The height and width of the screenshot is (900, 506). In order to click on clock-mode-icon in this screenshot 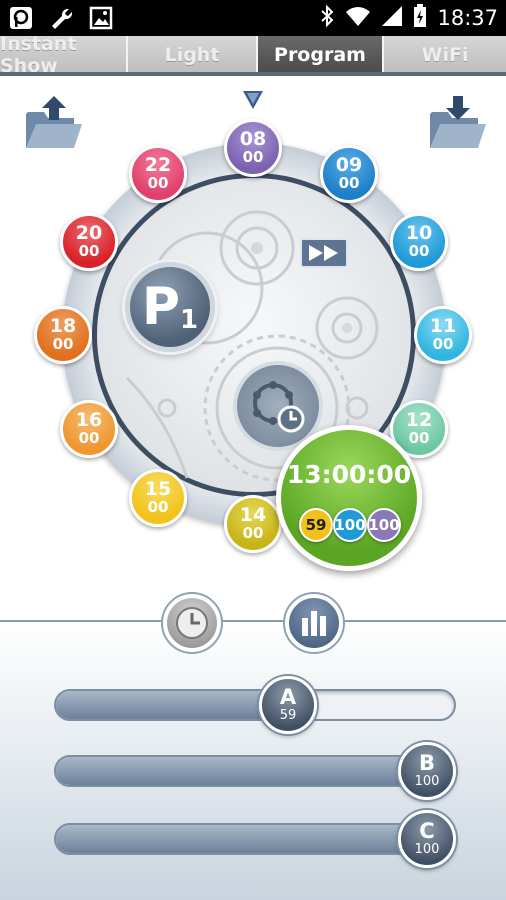, I will do `click(192, 623)`.